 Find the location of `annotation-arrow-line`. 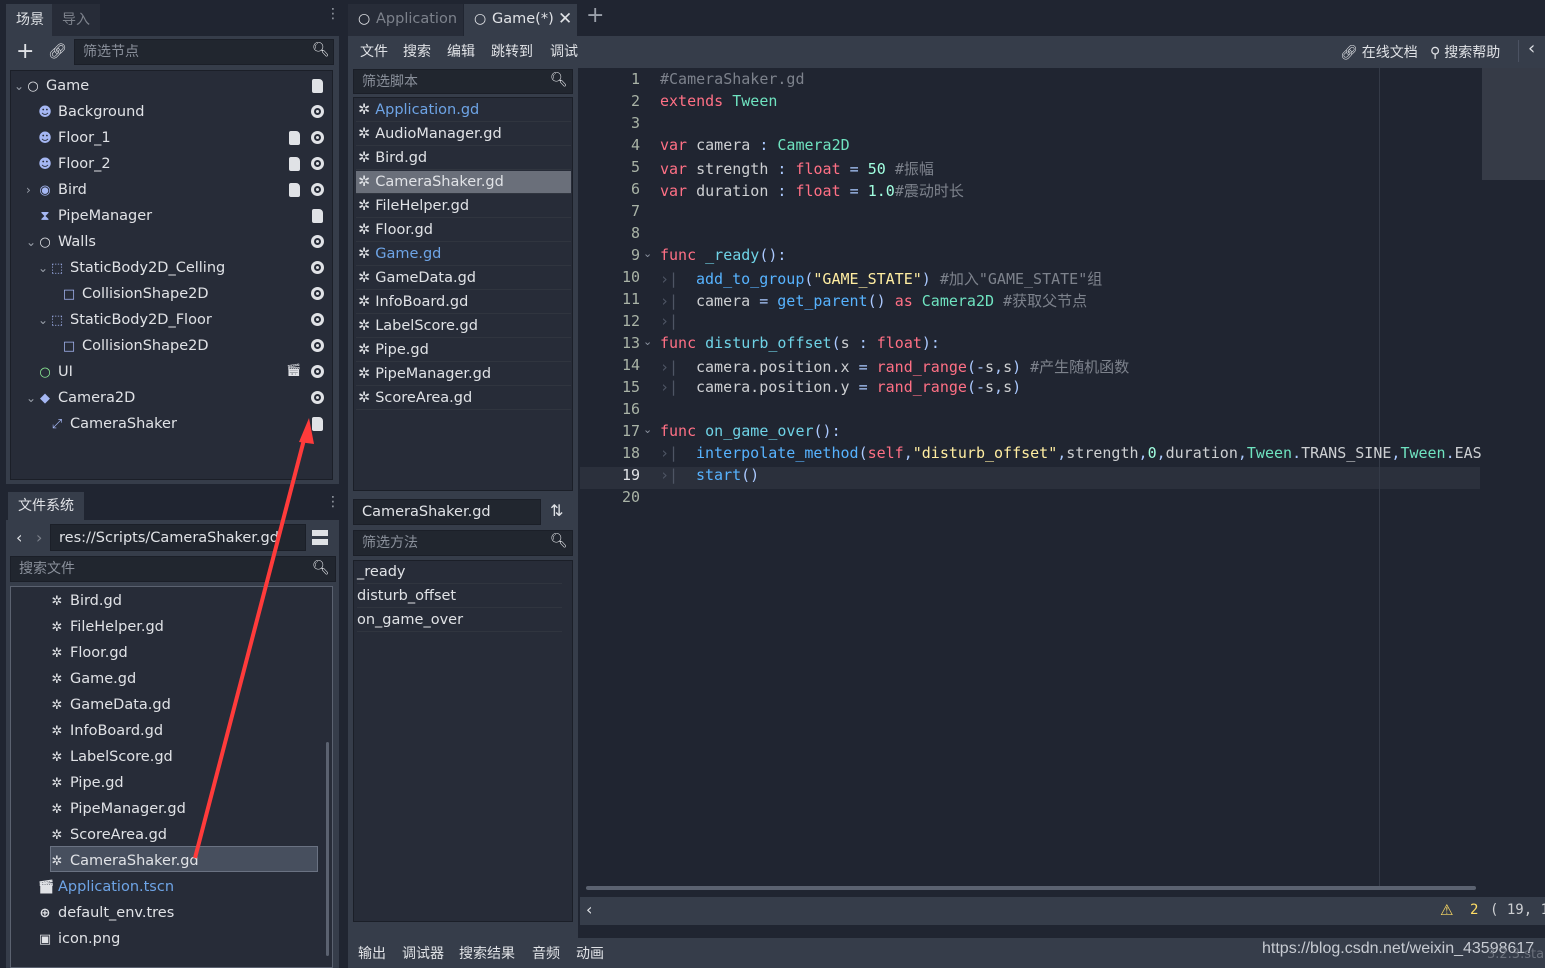

annotation-arrow-line is located at coordinates (250, 645).